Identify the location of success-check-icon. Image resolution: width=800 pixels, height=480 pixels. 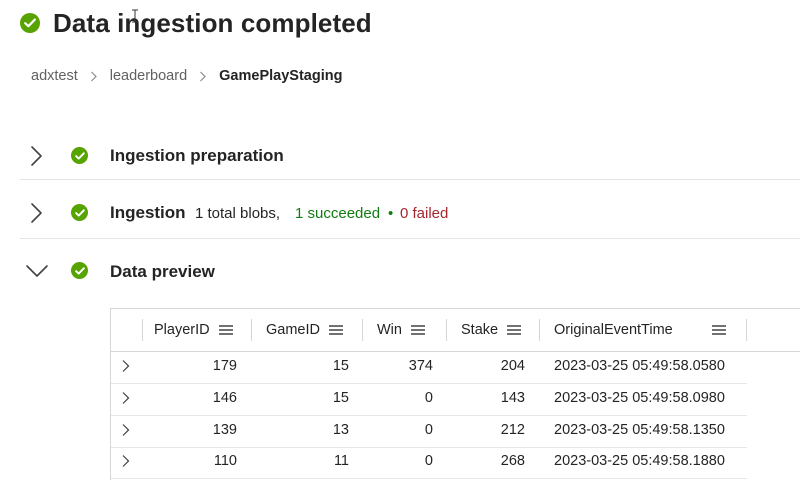
(30, 23).